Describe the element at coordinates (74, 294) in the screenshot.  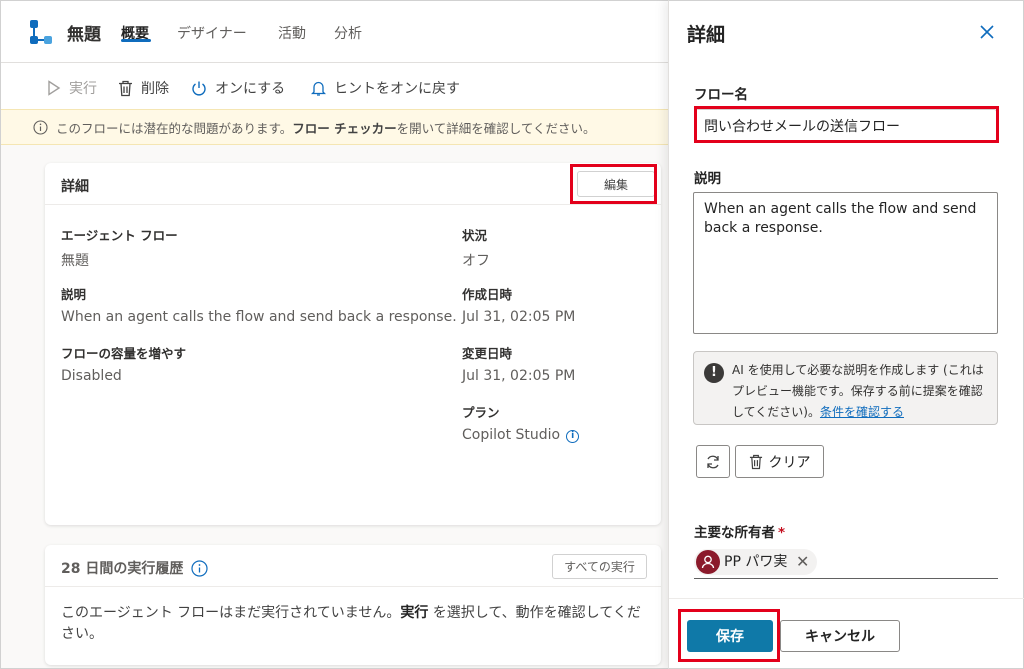
I see `field-label: 説明` at that location.